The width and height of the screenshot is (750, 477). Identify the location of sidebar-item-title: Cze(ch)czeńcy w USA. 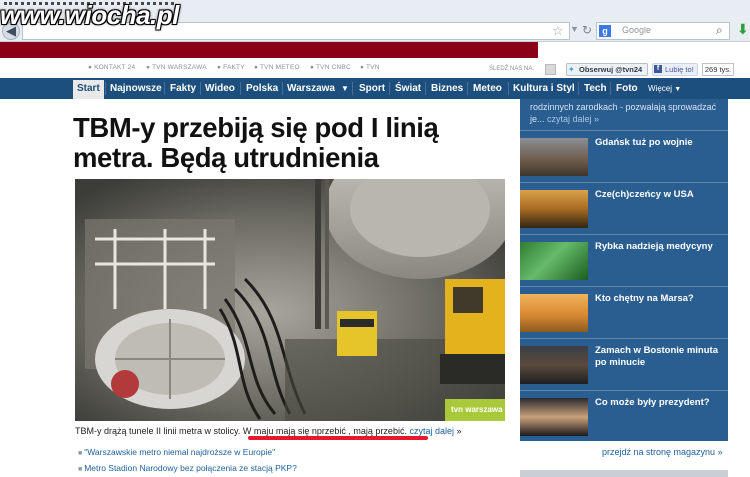
(644, 194).